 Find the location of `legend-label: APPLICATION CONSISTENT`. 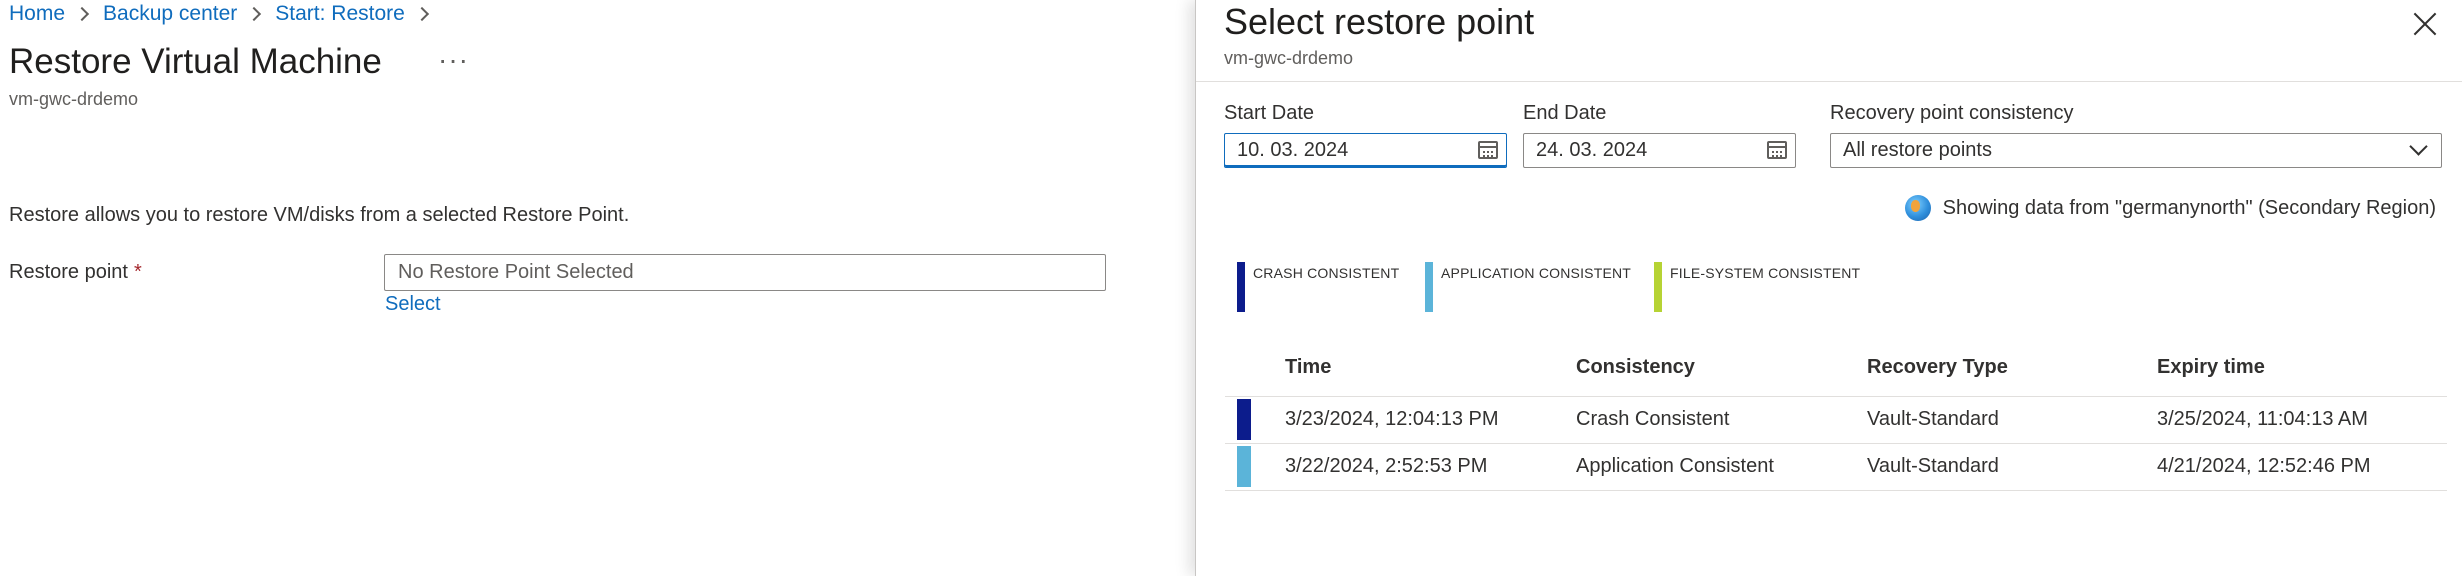

legend-label: APPLICATION CONSISTENT is located at coordinates (1536, 273).